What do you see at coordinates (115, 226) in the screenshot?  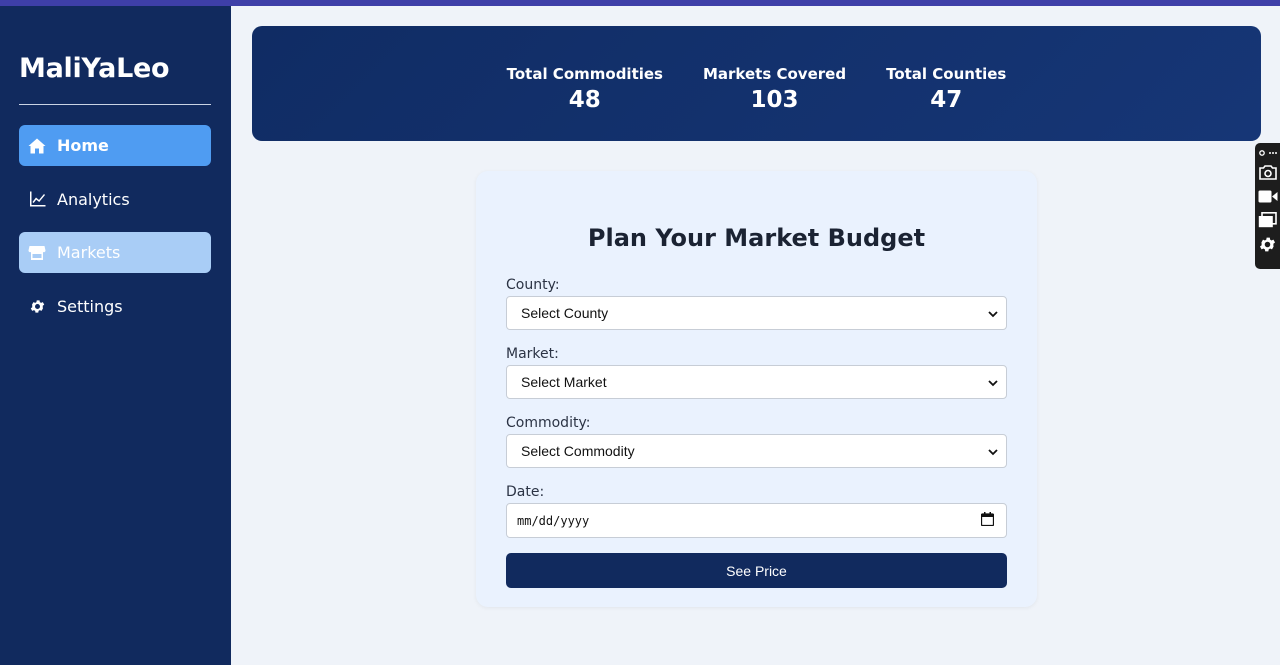 I see `sidebar-nav: Home Analytics Markets Settings` at bounding box center [115, 226].